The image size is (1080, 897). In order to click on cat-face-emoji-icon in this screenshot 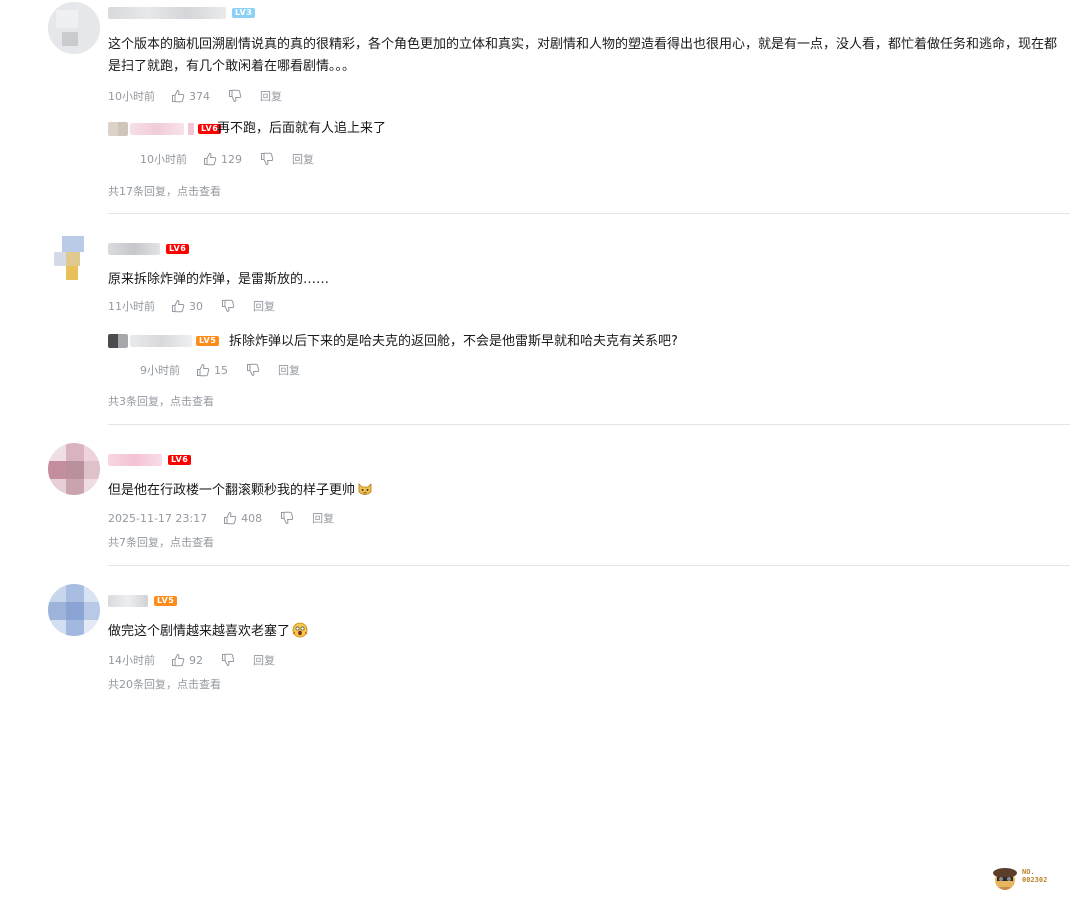, I will do `click(365, 489)`.